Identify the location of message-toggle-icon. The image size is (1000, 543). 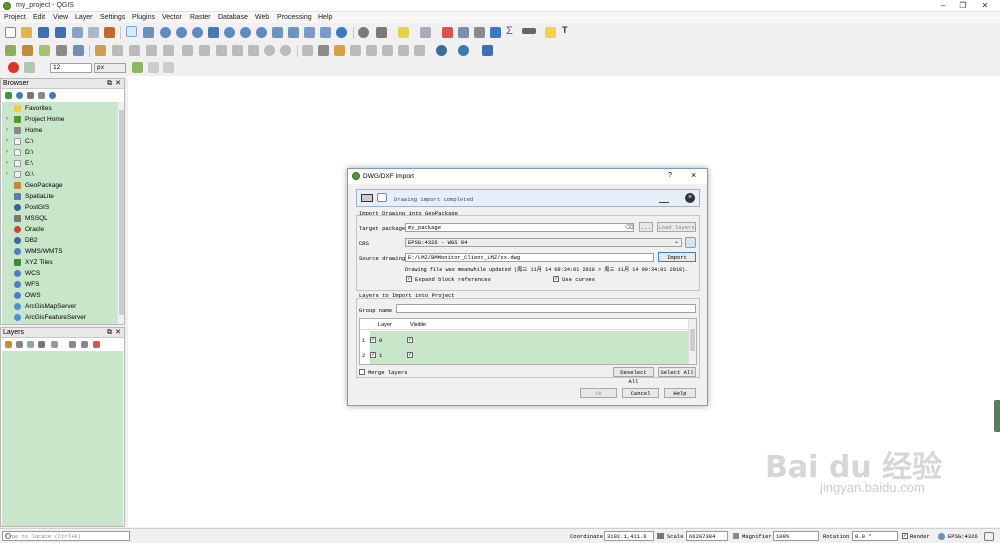
(367, 198).